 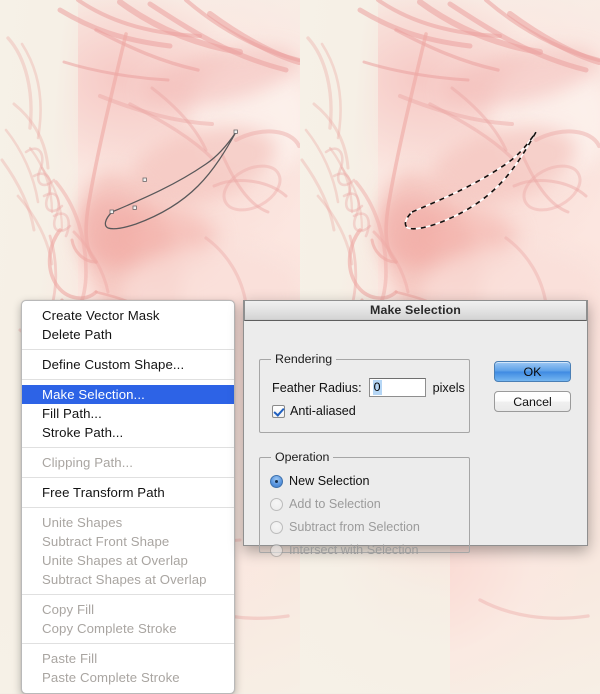 What do you see at coordinates (354, 550) in the screenshot?
I see `radio-intersect-with-selection-label: Intersect with Selection` at bounding box center [354, 550].